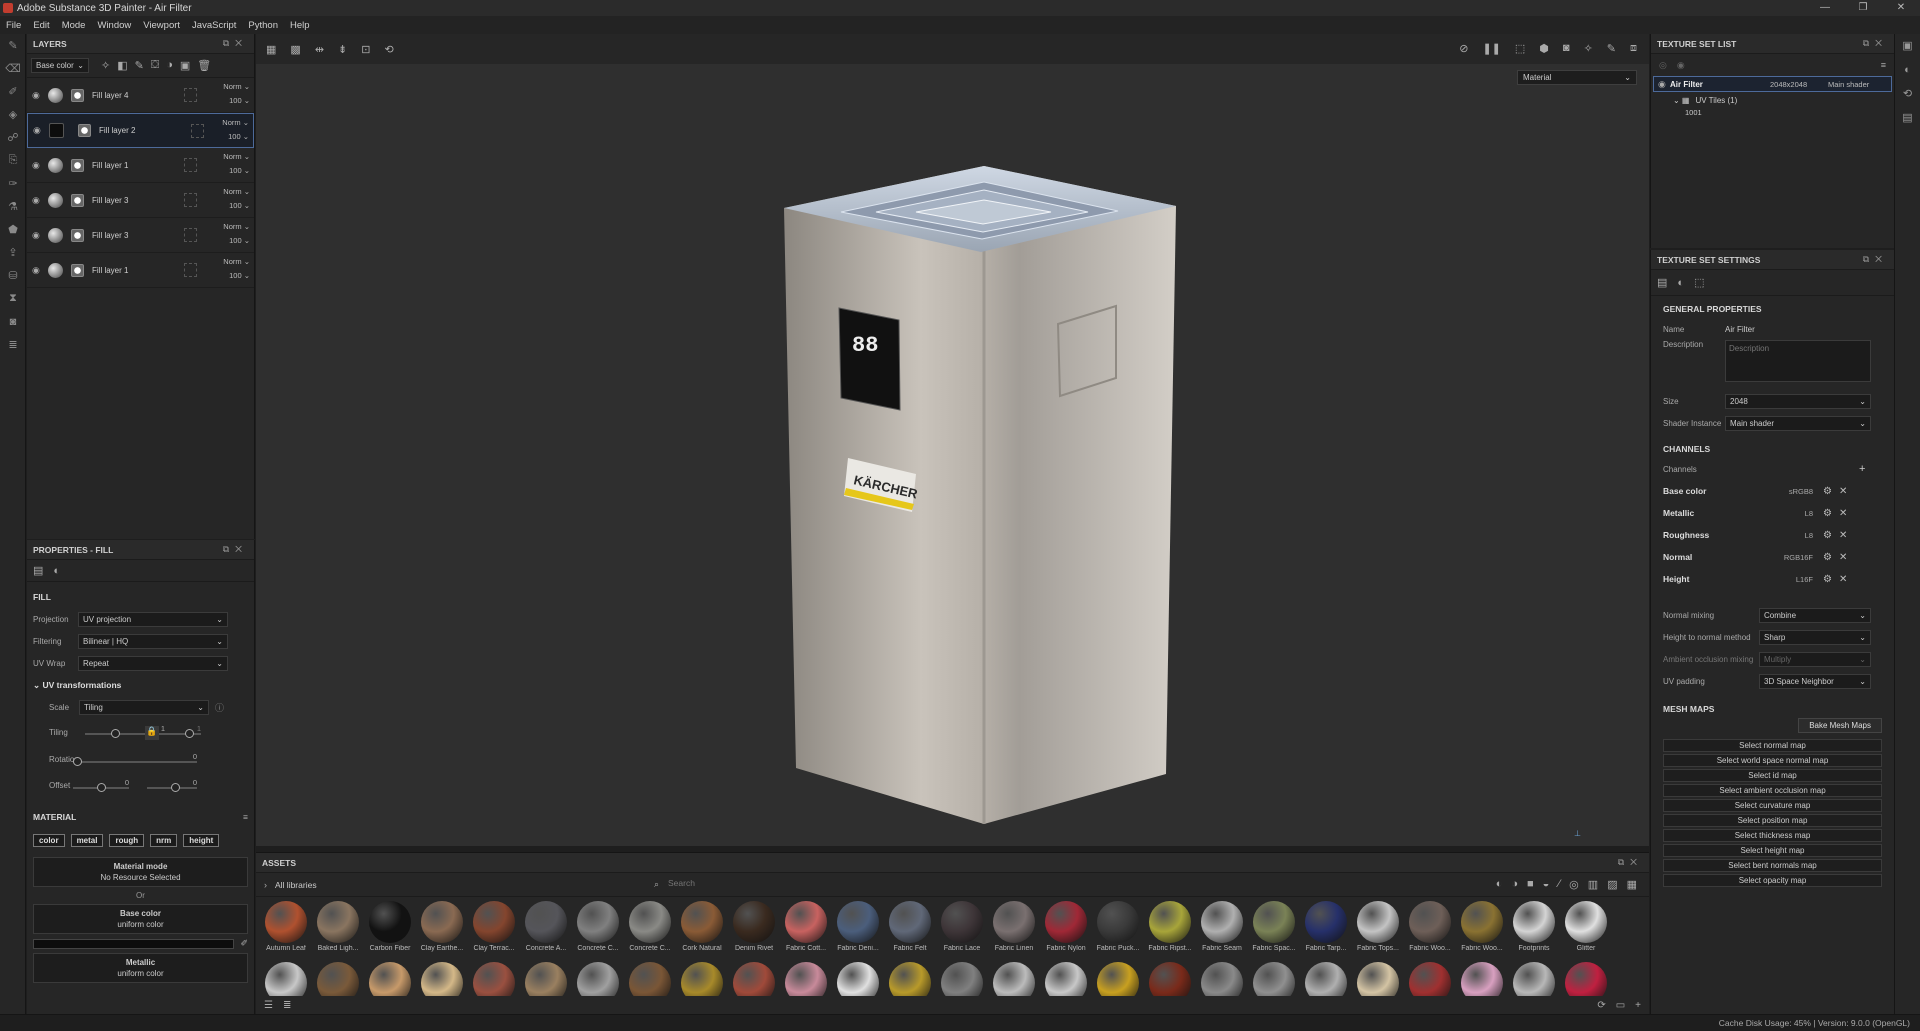 The width and height of the screenshot is (1920, 1031). I want to click on menu-edit: Edit, so click(41, 25).